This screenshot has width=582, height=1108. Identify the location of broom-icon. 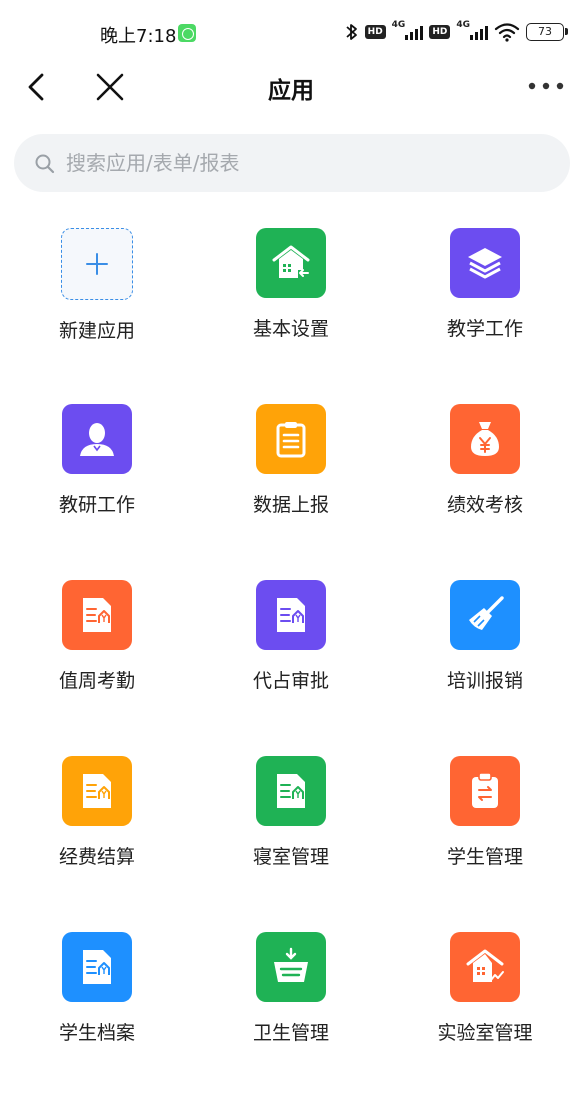
(485, 615).